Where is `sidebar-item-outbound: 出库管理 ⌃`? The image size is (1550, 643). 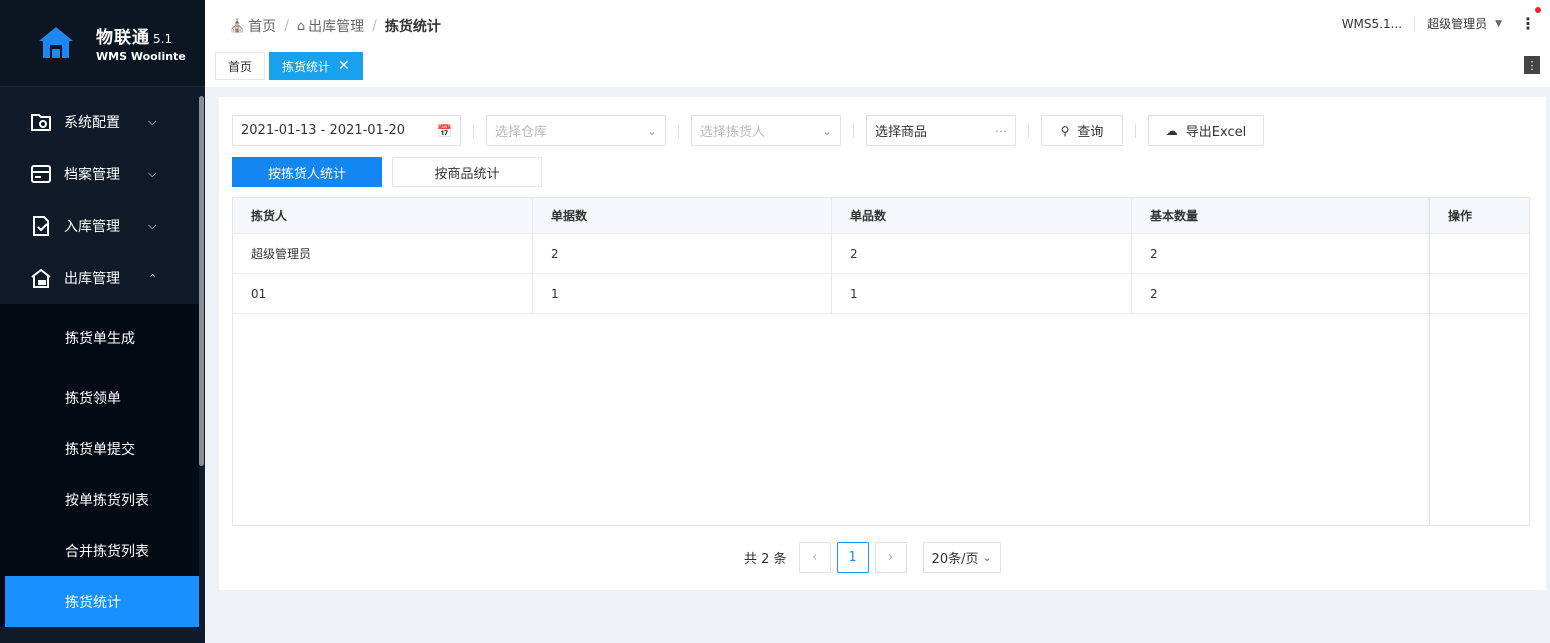
sidebar-item-outbound: 出库管理 ⌃ is located at coordinates (99, 278).